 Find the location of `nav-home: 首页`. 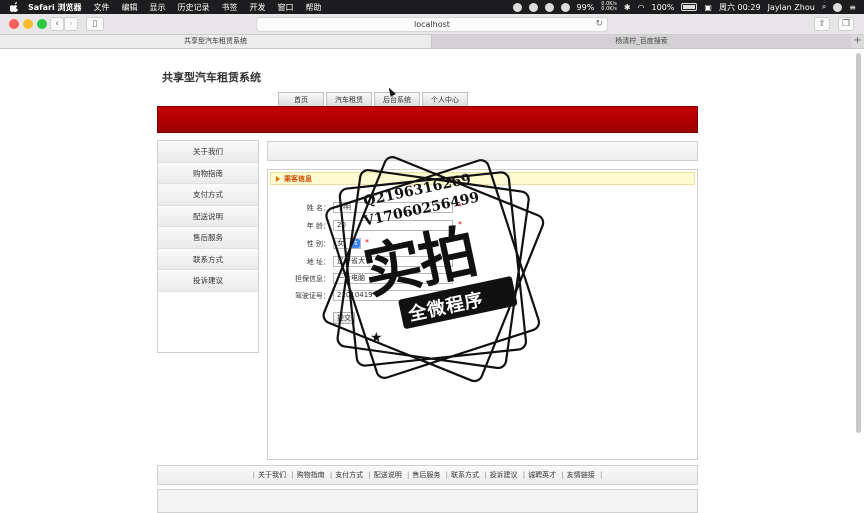

nav-home: 首页 is located at coordinates (301, 99).